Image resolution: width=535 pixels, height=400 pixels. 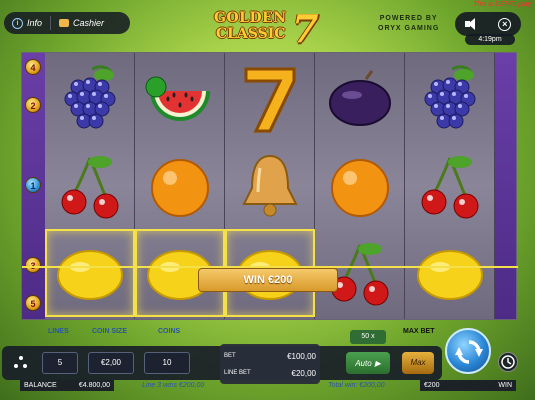 I want to click on info-icon: i, so click(x=17, y=23).